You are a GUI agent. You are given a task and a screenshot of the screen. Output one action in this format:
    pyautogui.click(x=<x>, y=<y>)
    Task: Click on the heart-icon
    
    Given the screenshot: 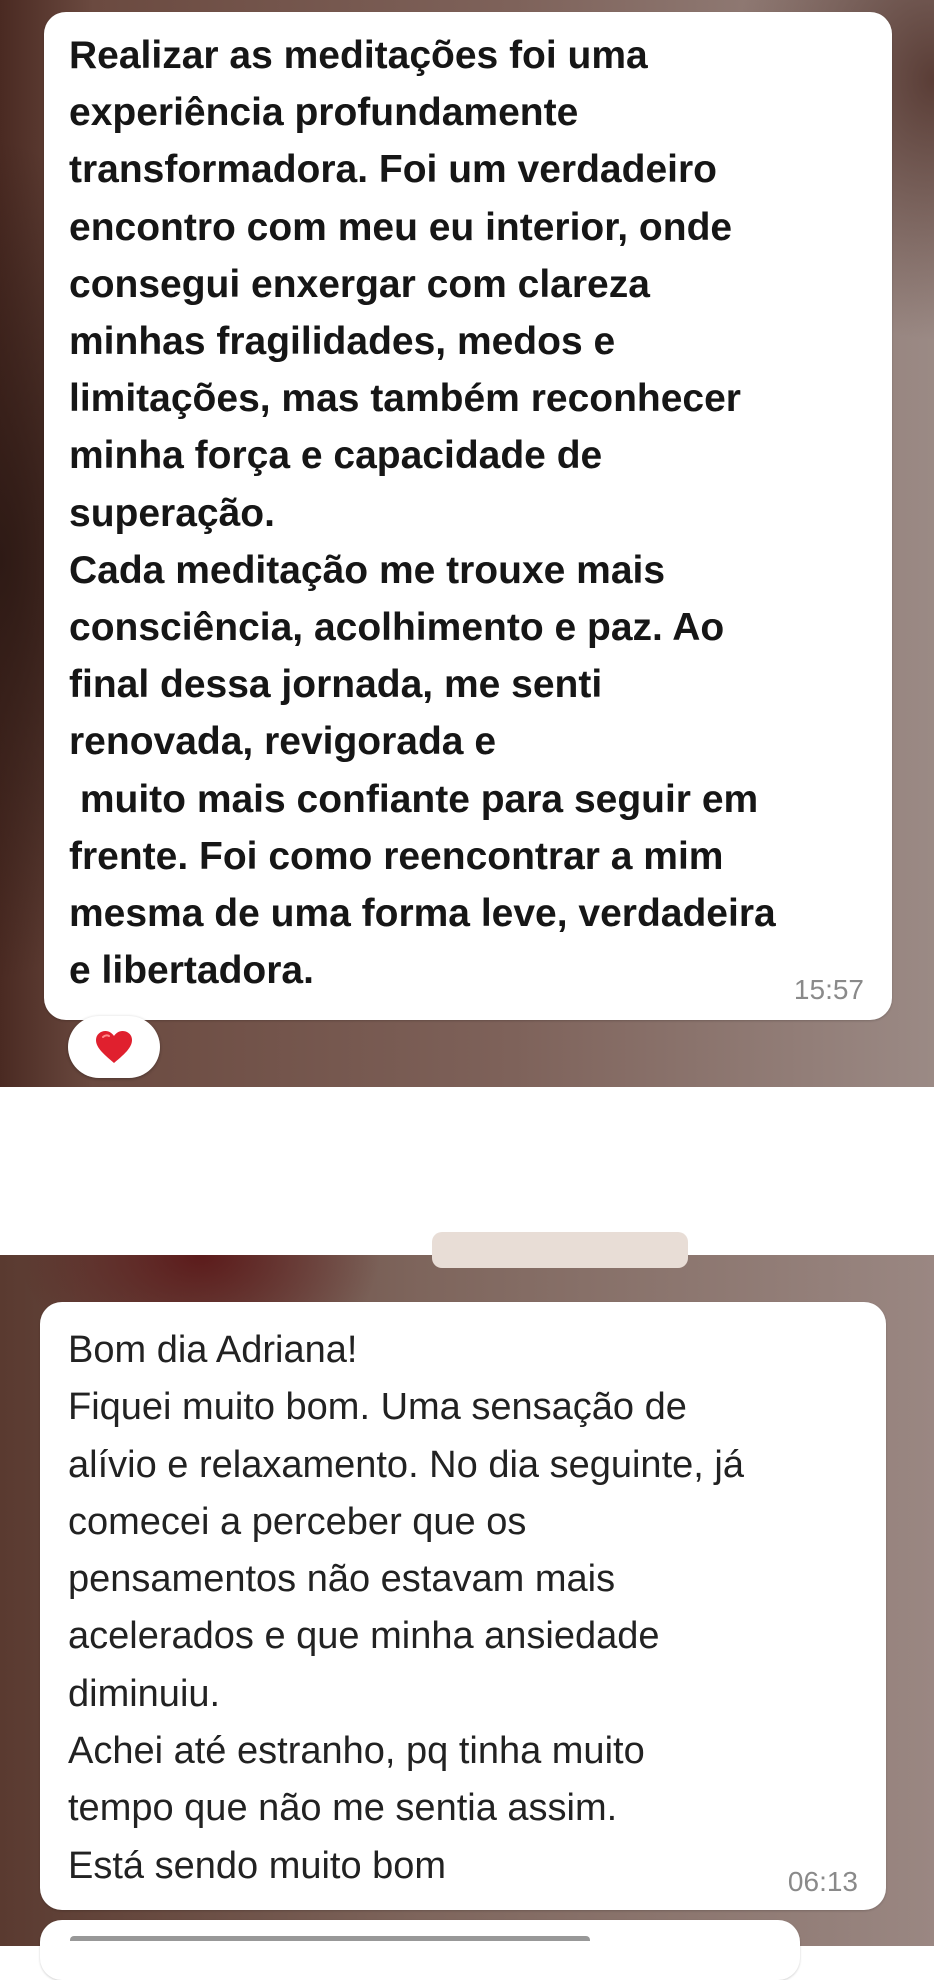 What is the action you would take?
    pyautogui.click(x=114, y=1047)
    